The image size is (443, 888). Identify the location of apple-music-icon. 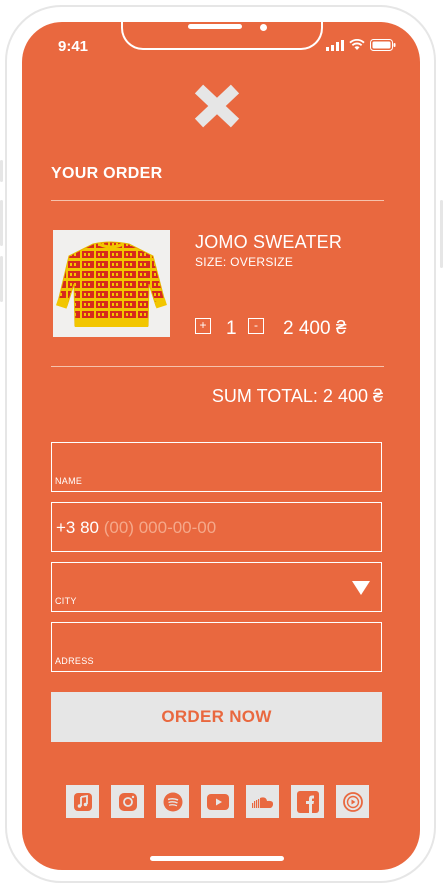
(82, 801).